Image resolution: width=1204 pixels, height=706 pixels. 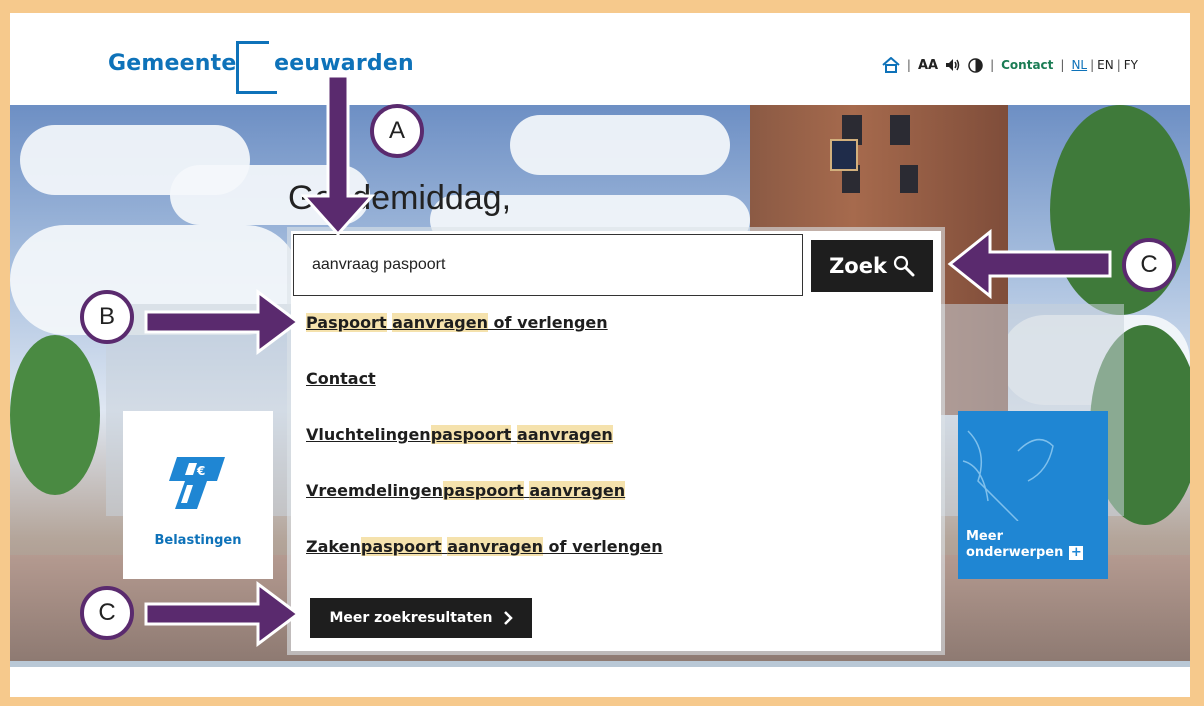 What do you see at coordinates (1076, 552) in the screenshot?
I see `plus-icon: +` at bounding box center [1076, 552].